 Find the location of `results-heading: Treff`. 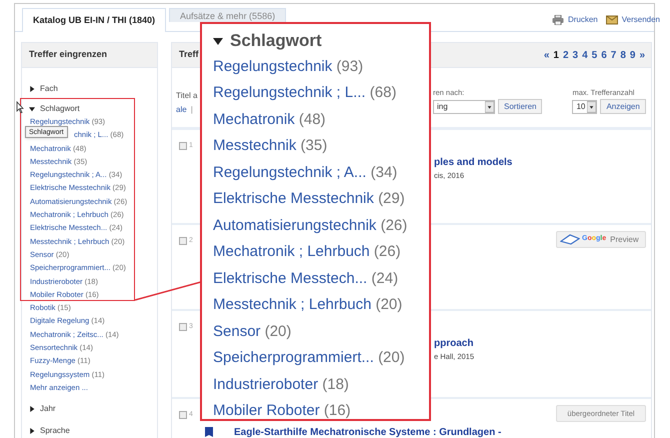

results-heading: Treff is located at coordinates (189, 55).